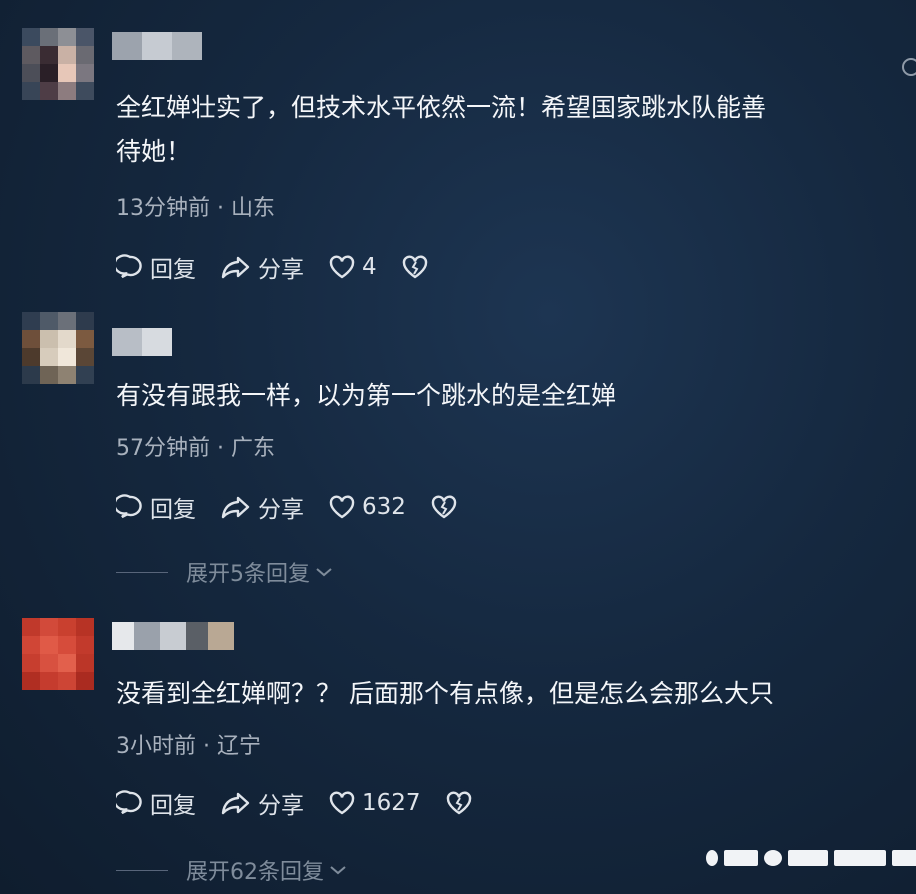 This screenshot has width=916, height=894. I want to click on like-button: 632, so click(367, 507).